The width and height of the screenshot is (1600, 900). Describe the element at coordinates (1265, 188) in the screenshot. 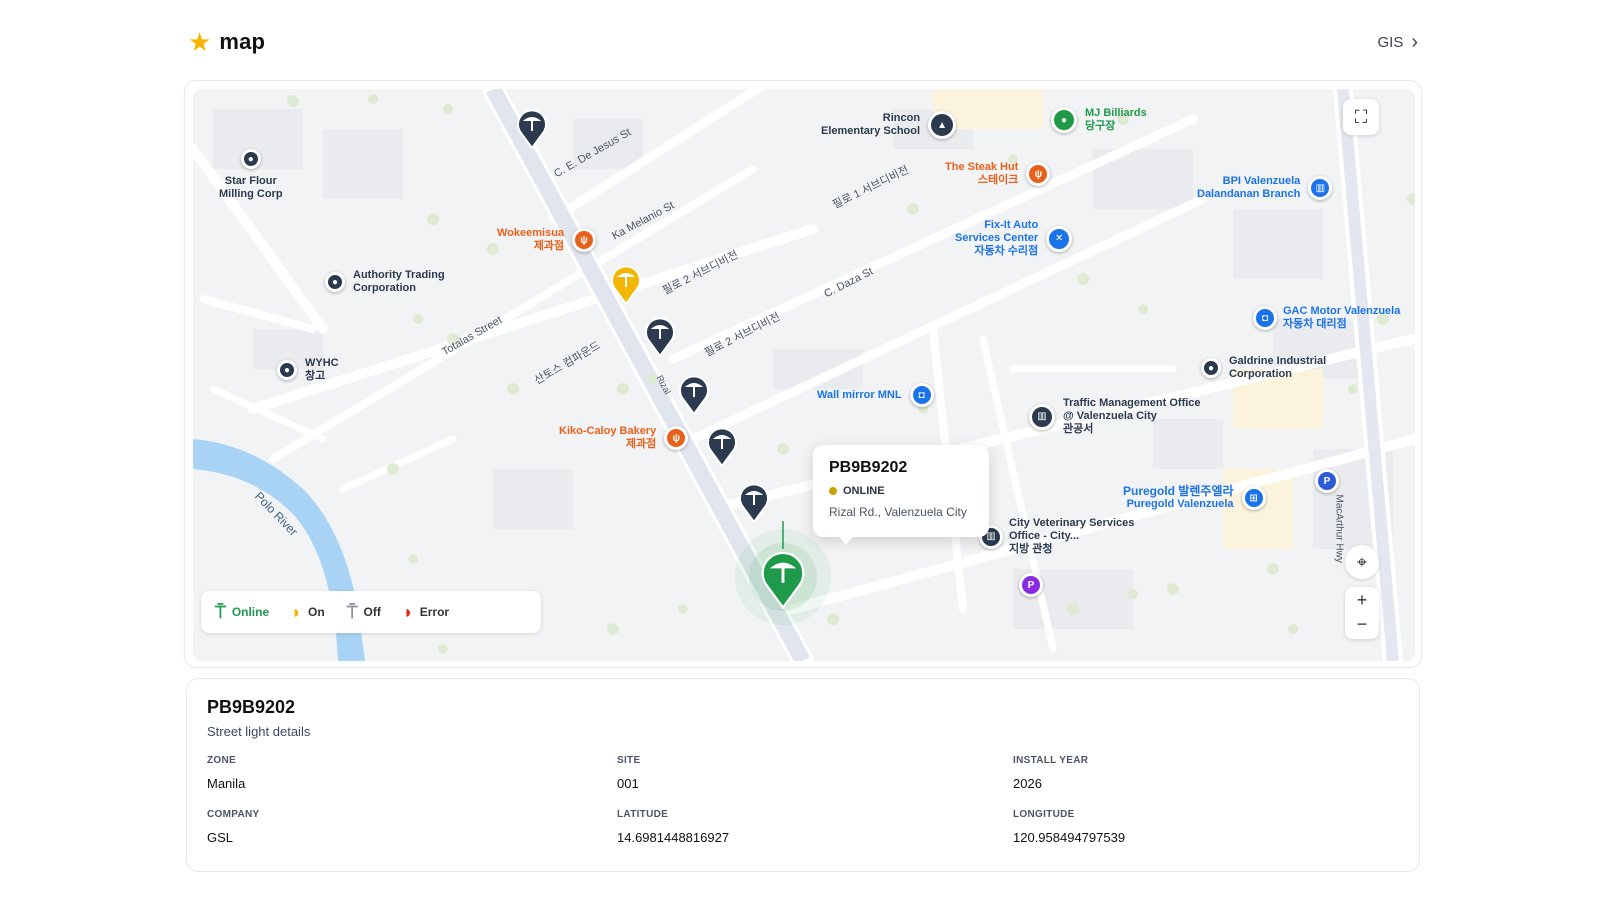

I see `poi-bpi: BPI Valenzuela Dalandanan Branch ▥` at that location.